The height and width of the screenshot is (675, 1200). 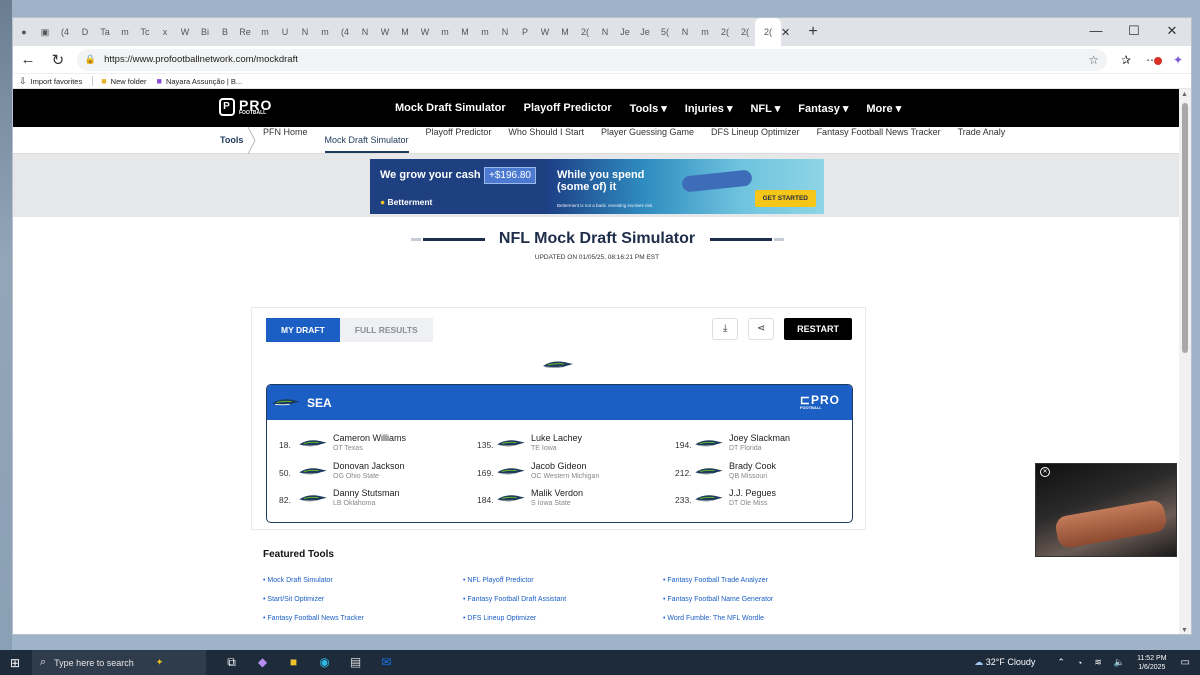 I want to click on ad-cta-button: GET STARTED, so click(x=785, y=198).